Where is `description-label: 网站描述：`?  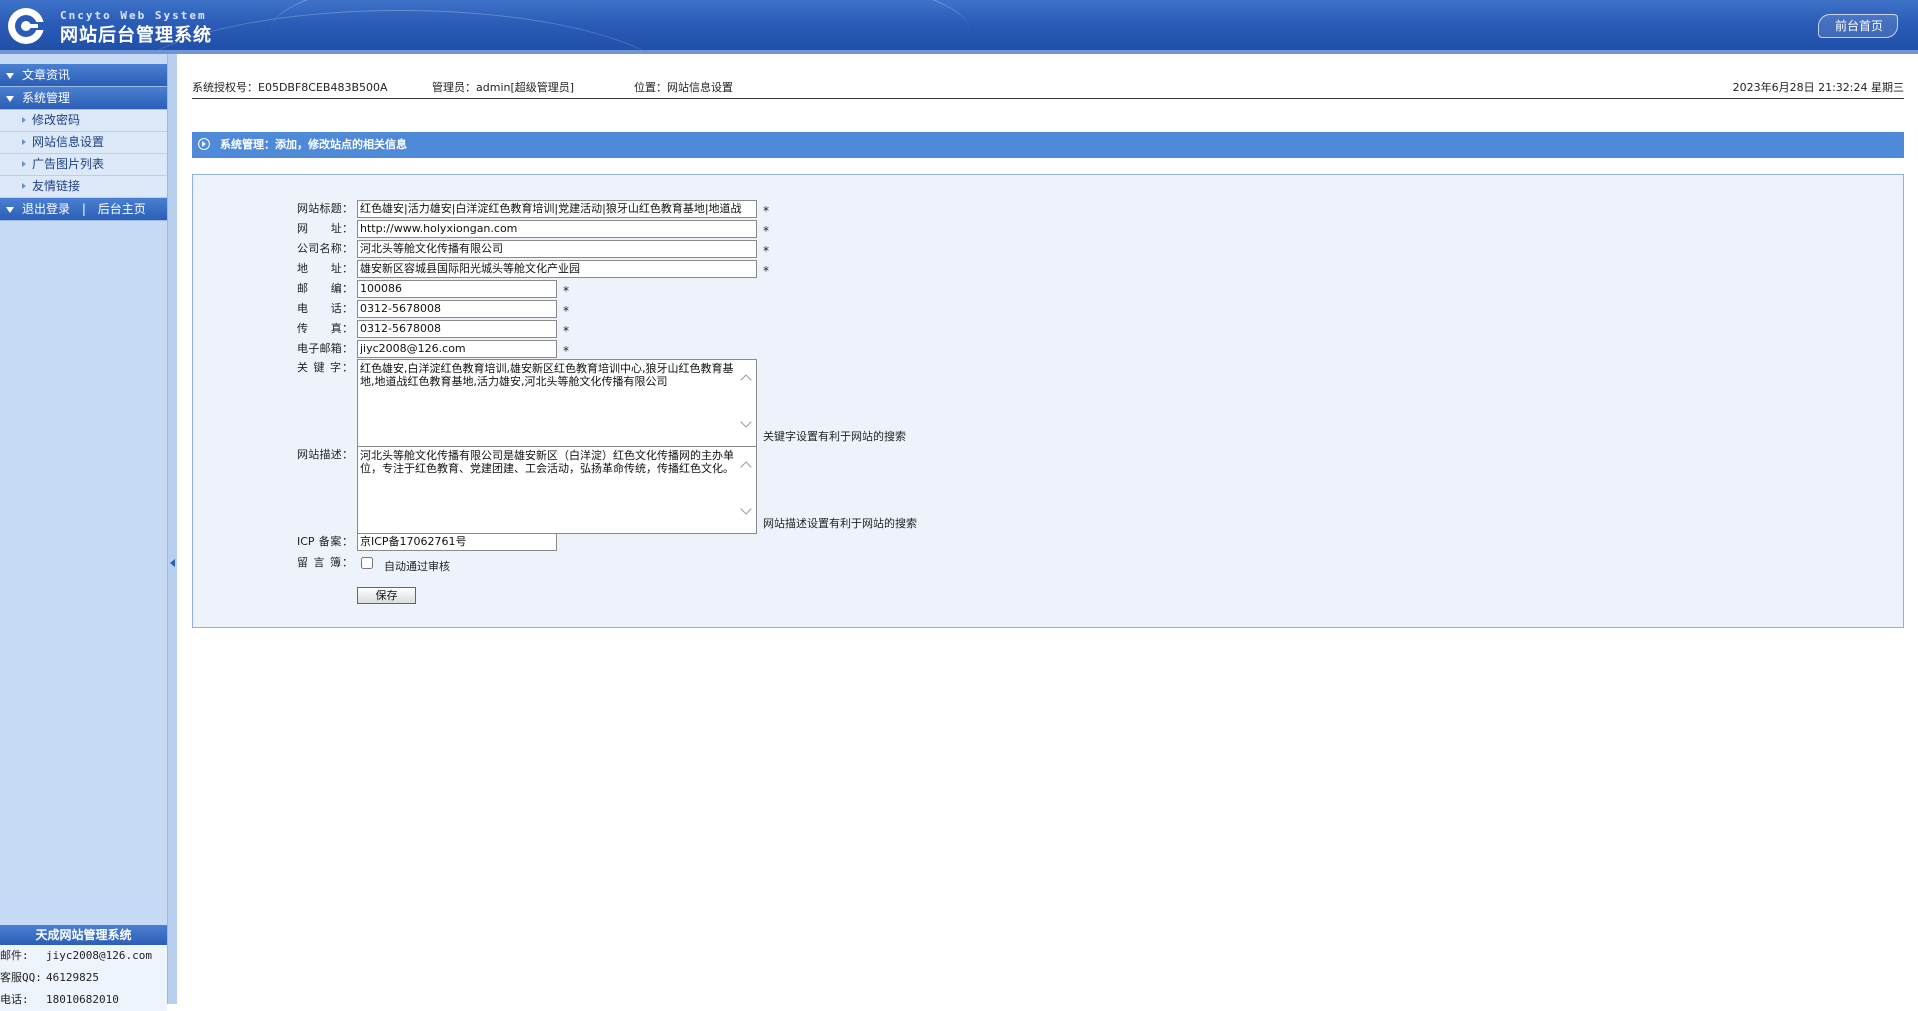
description-label: 网站描述： is located at coordinates (325, 454).